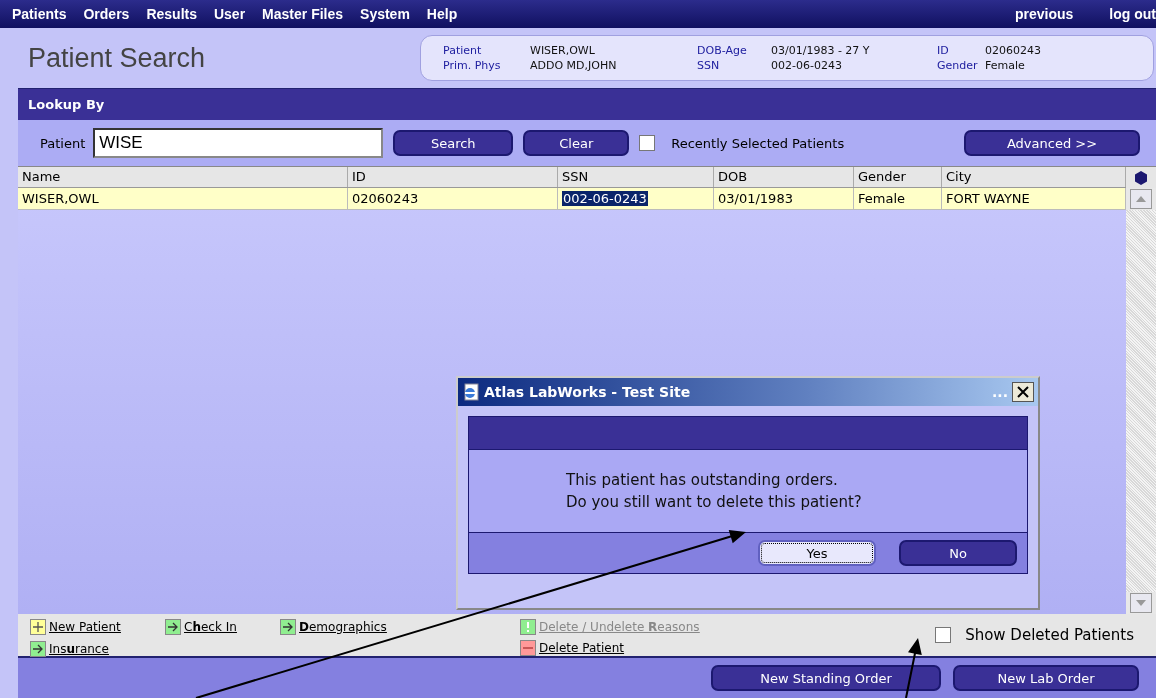  What do you see at coordinates (471, 392) in the screenshot?
I see `browser-icon` at bounding box center [471, 392].